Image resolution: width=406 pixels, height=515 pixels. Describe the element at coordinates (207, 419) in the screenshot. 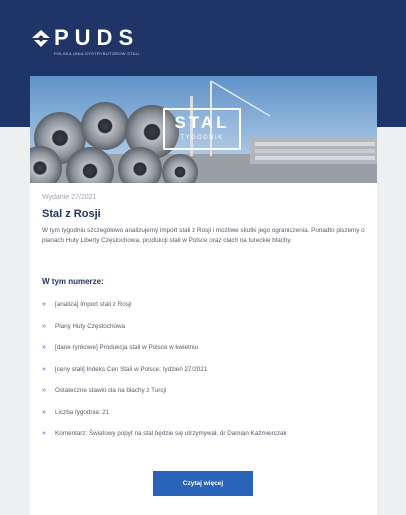

I see `list-item: » Liczba tygodnia: 21` at that location.